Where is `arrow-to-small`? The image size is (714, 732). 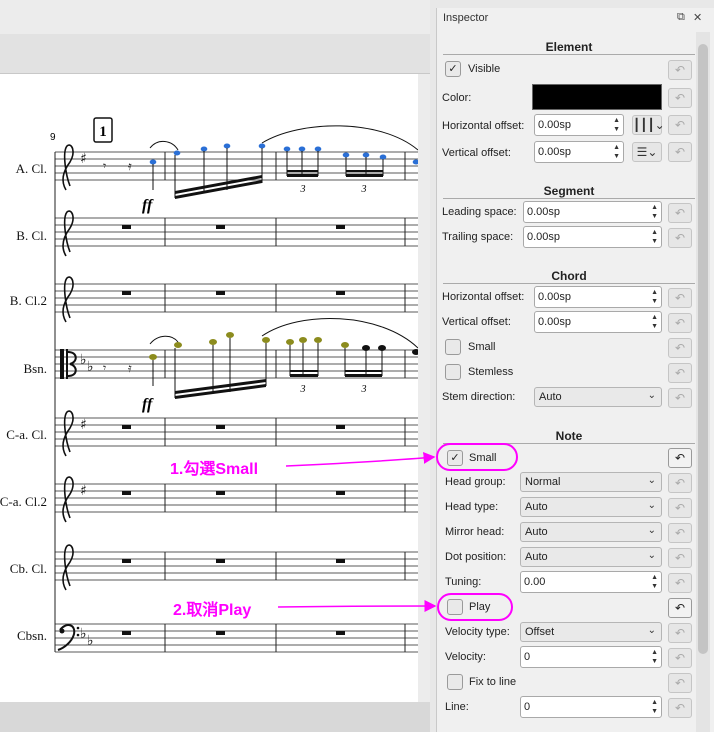 arrow-to-small is located at coordinates (360, 459).